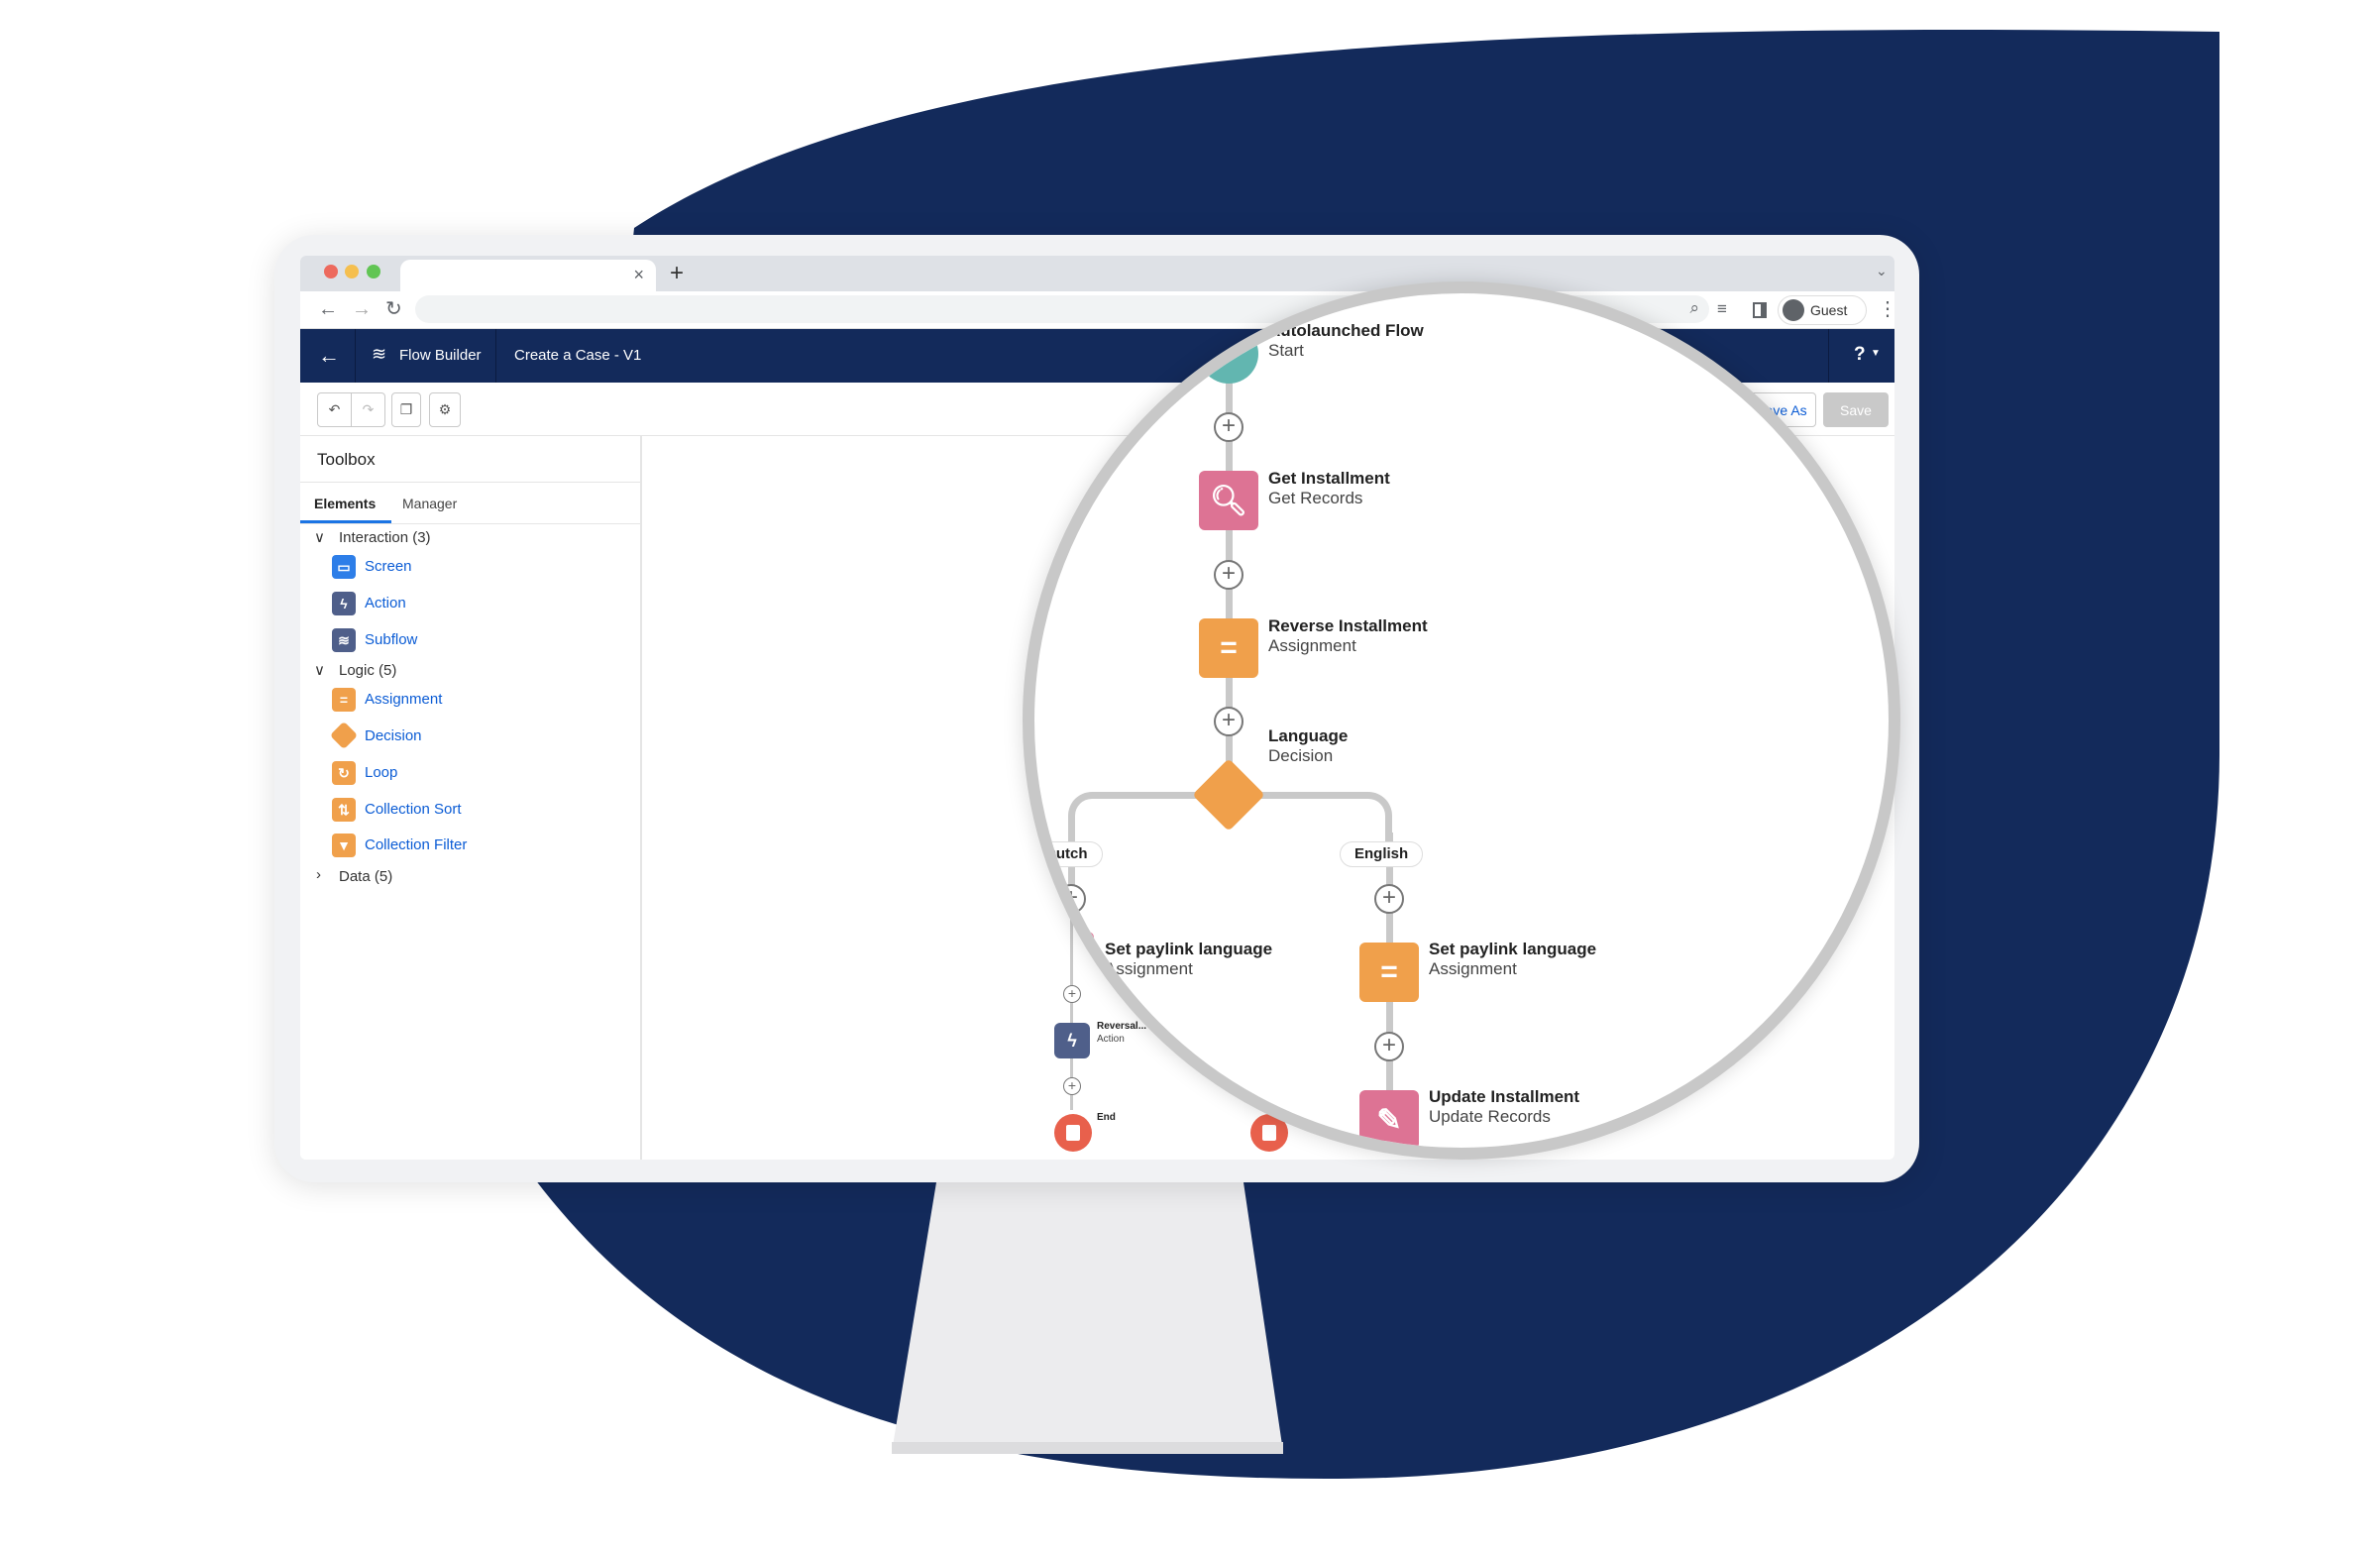 The height and width of the screenshot is (1556, 2380). Describe the element at coordinates (344, 603) in the screenshot. I see `action-icon: ϟ` at that location.